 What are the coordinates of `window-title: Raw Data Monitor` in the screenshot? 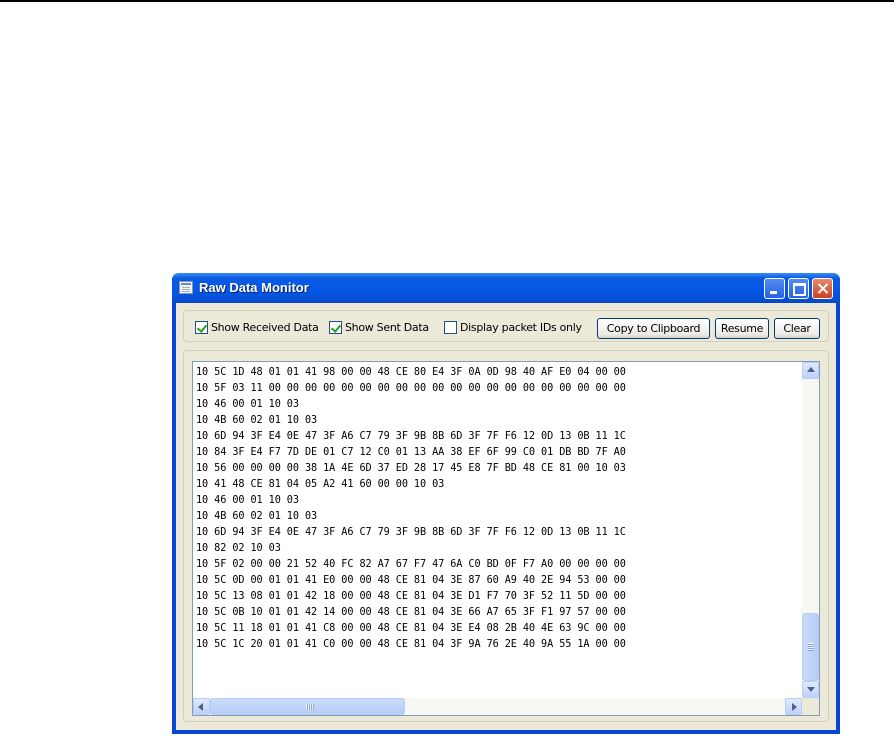 It's located at (254, 287).